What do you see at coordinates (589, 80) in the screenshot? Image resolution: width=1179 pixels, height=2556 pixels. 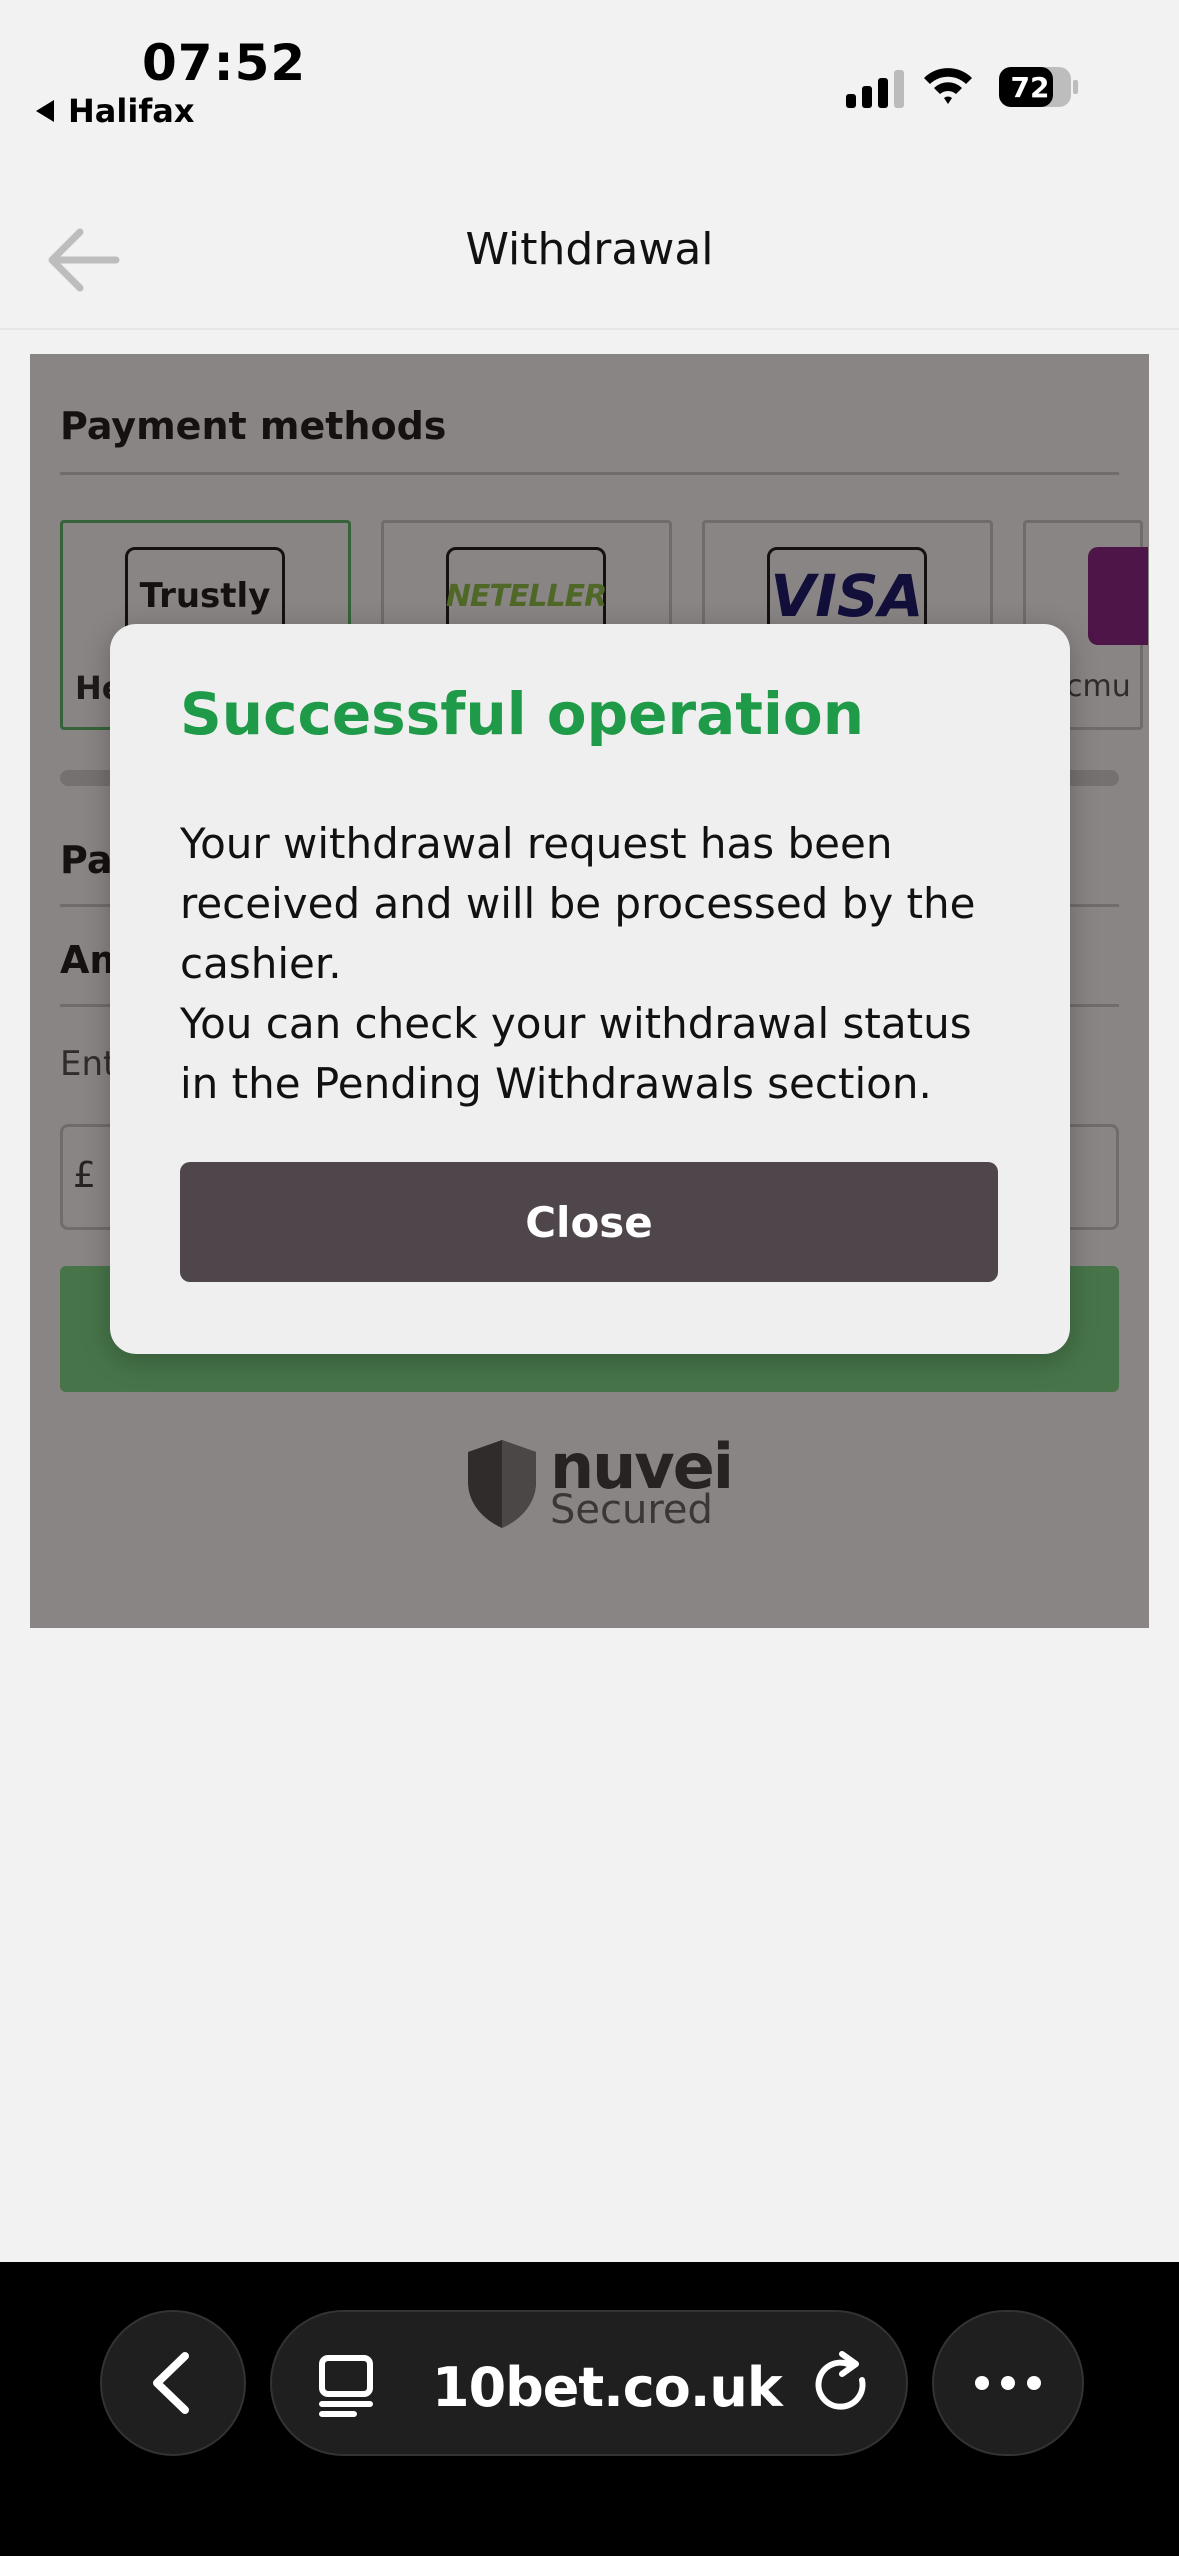 I see `status-bar: 07:52 Halifax 72` at bounding box center [589, 80].